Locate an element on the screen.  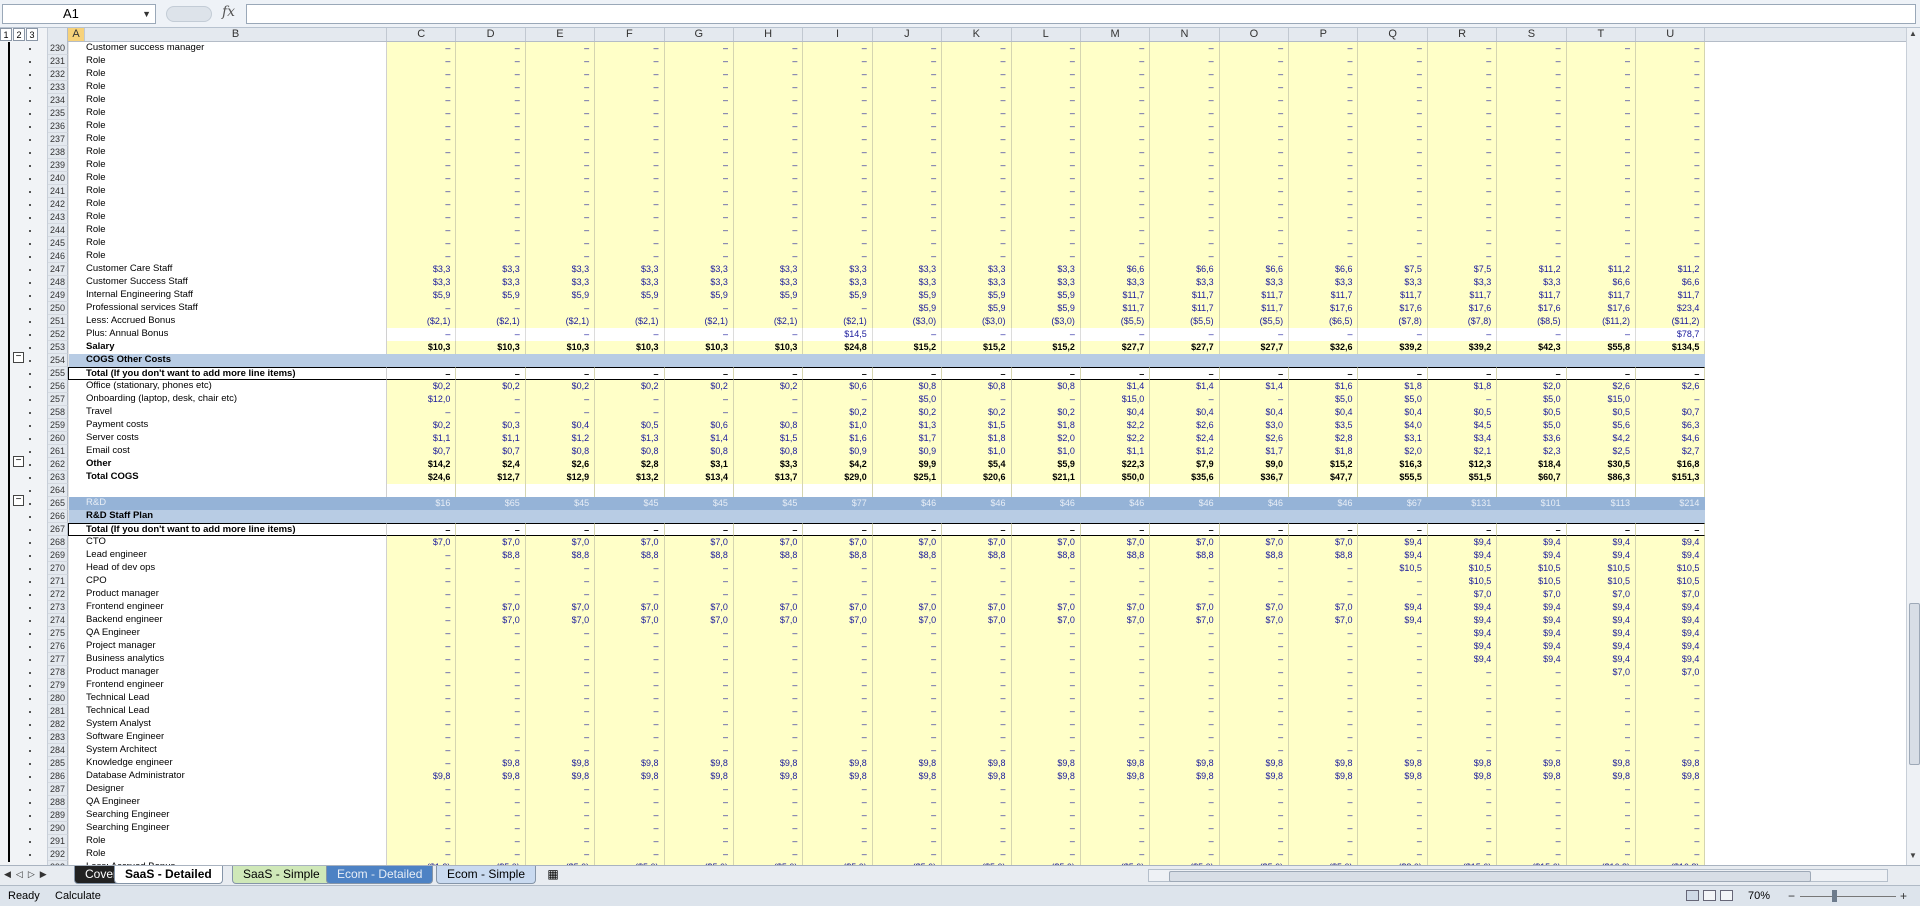
row-number: 277 is located at coordinates (58, 659).